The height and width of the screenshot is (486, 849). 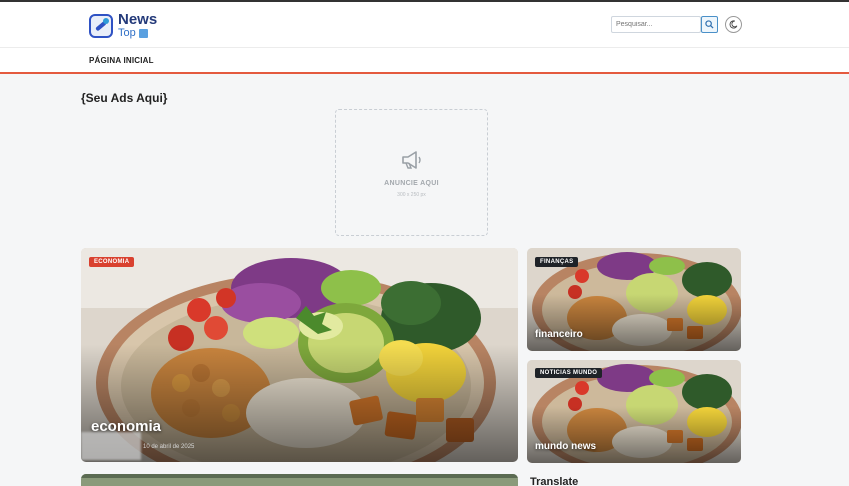 I want to click on theme-toggle-button, so click(x=733, y=24).